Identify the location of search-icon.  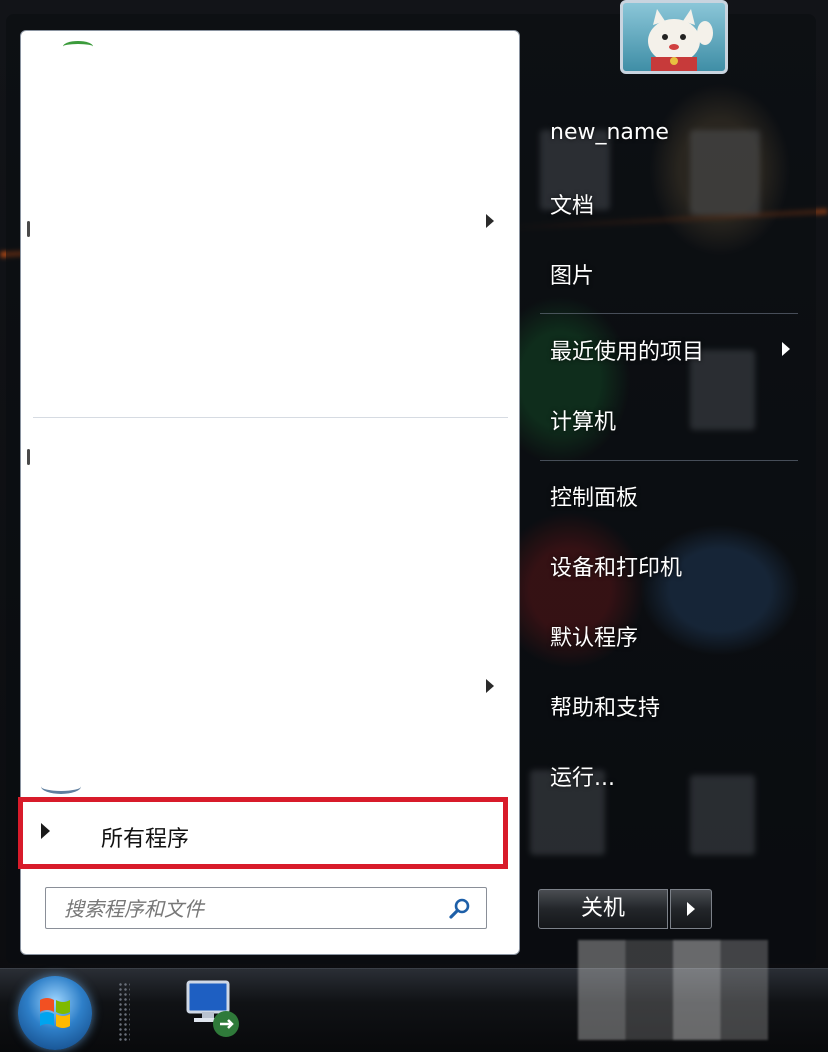
(460, 909).